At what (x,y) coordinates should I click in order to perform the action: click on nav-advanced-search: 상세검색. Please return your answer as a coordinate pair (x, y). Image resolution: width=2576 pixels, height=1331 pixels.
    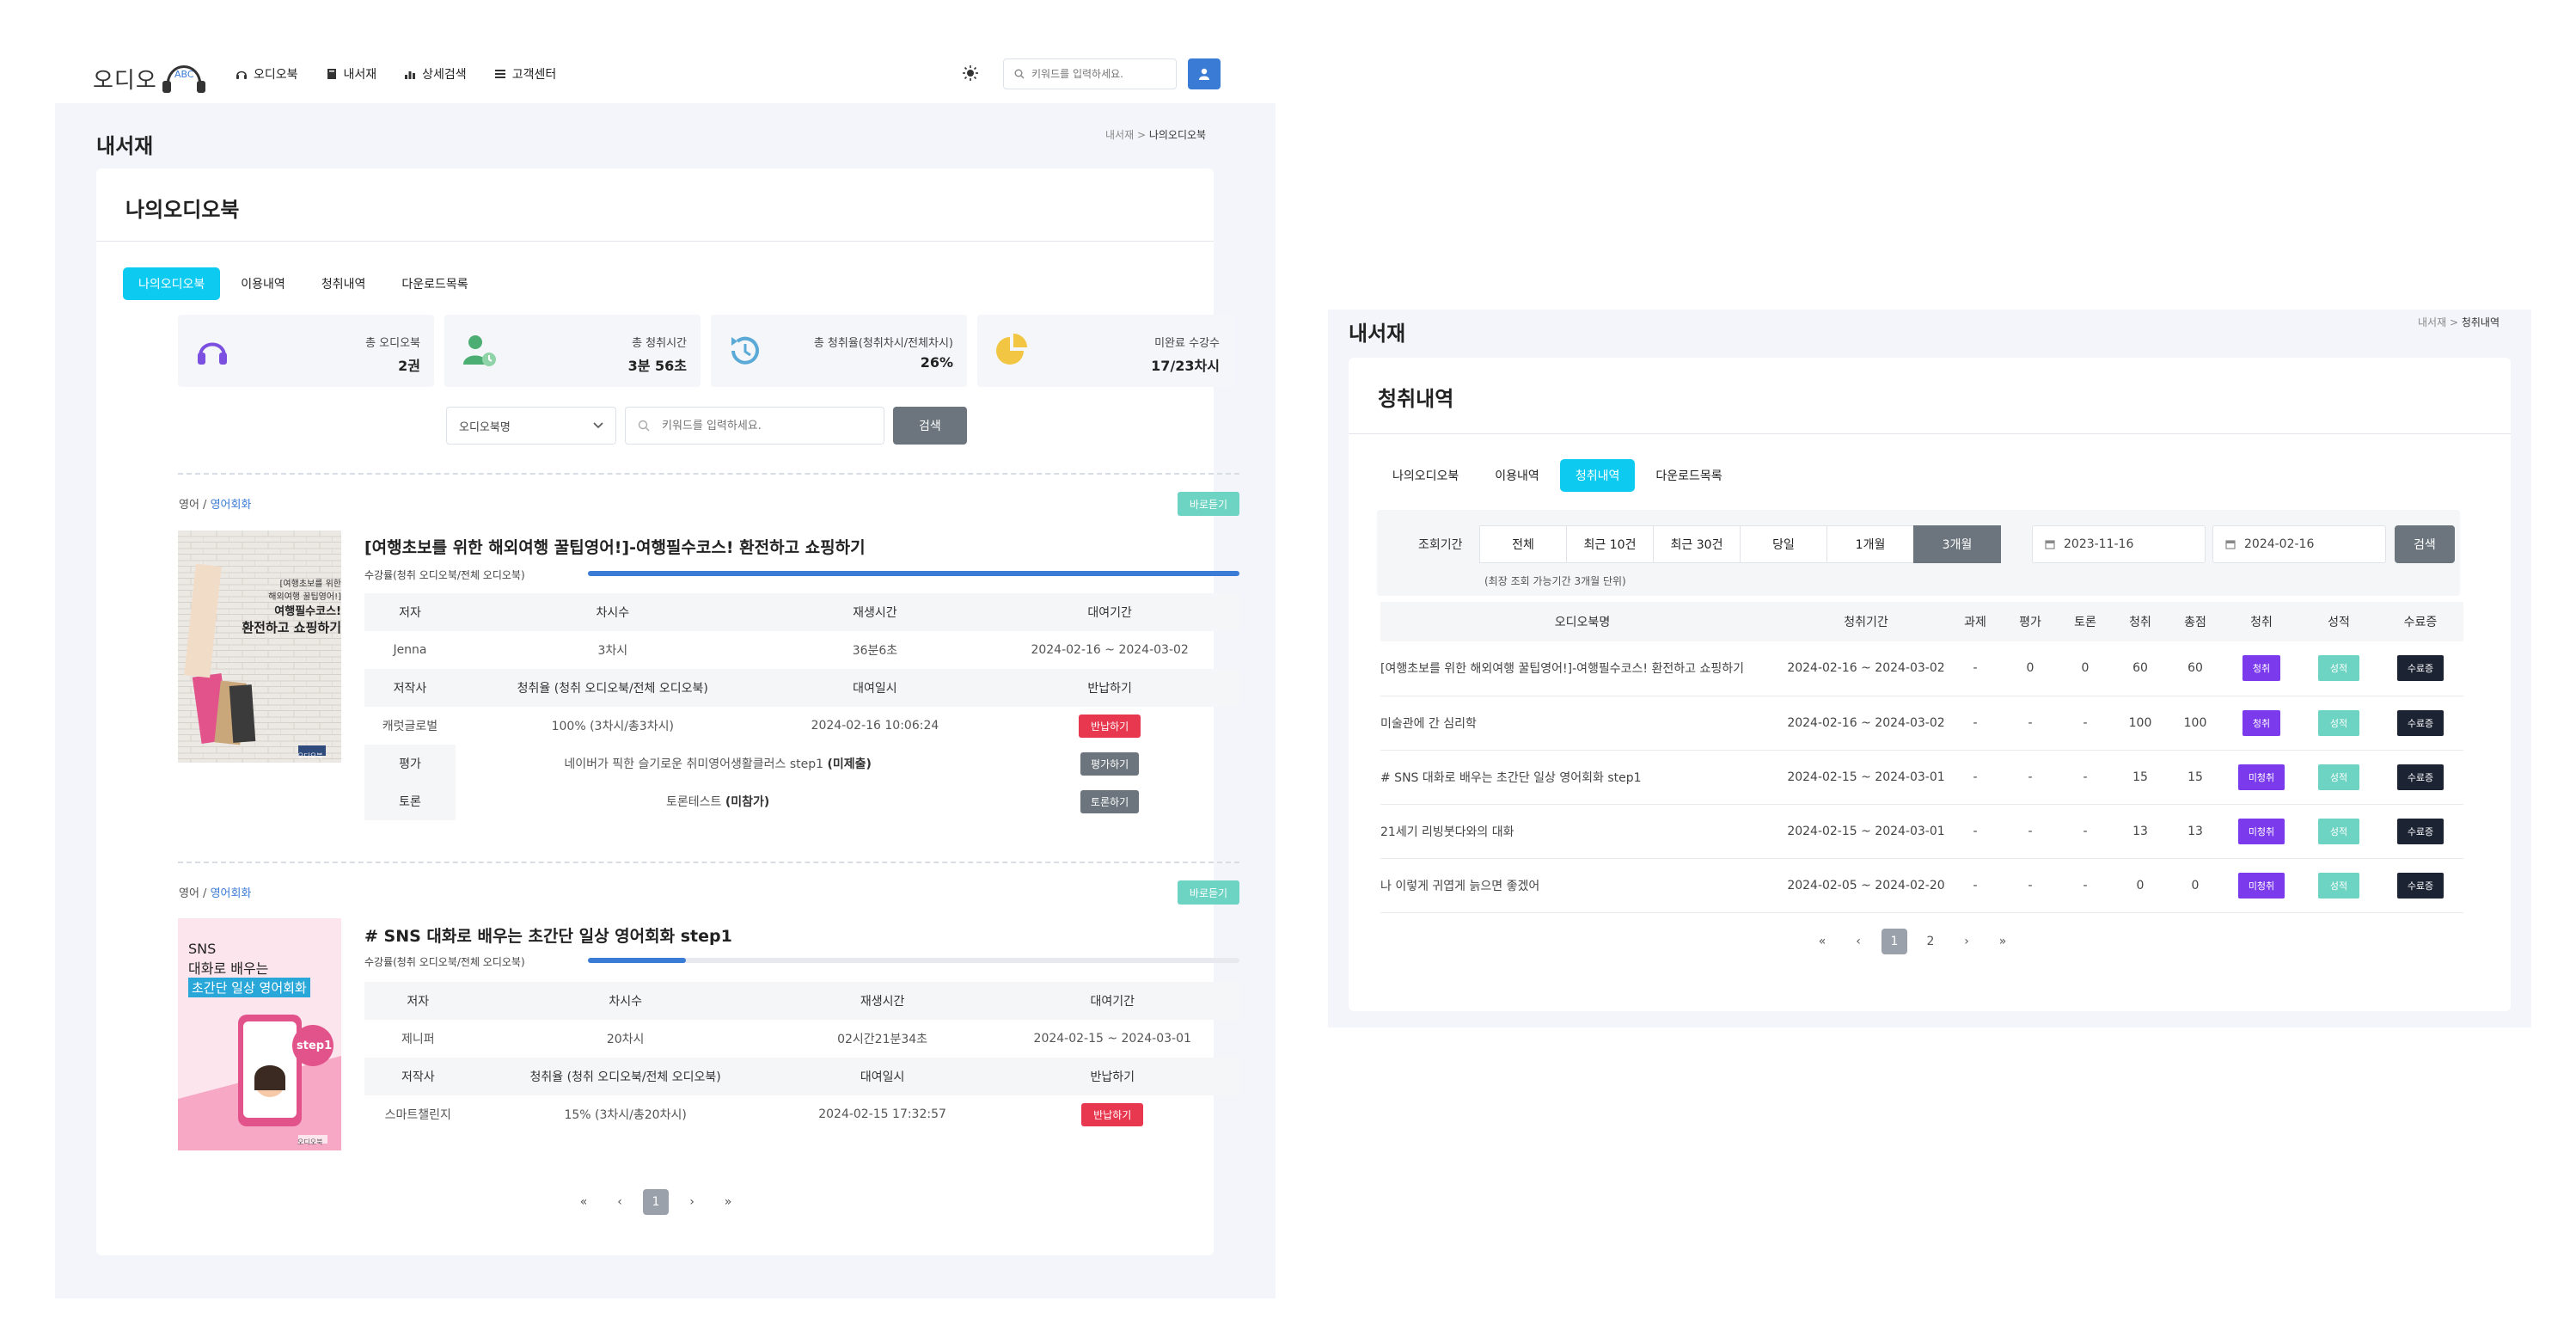
    Looking at the image, I should click on (435, 74).